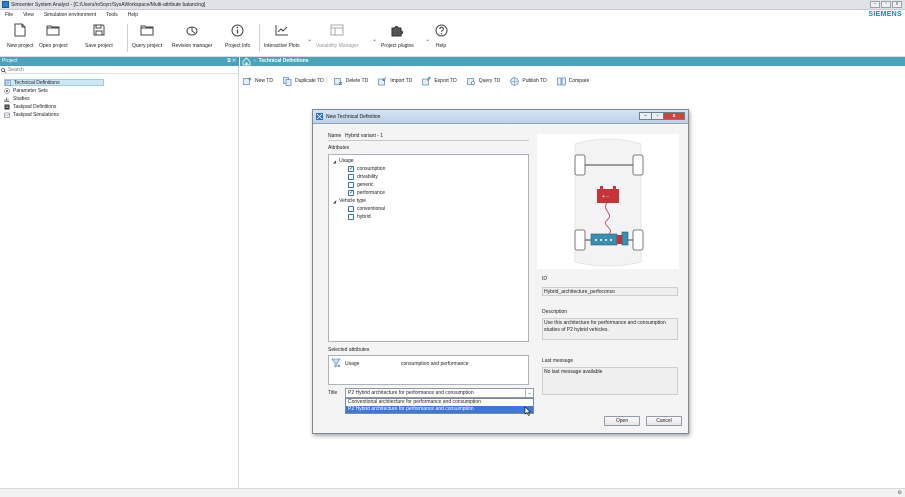 The image size is (905, 497). What do you see at coordinates (54, 98) in the screenshot?
I see `tree-item-studies: Studies` at bounding box center [54, 98].